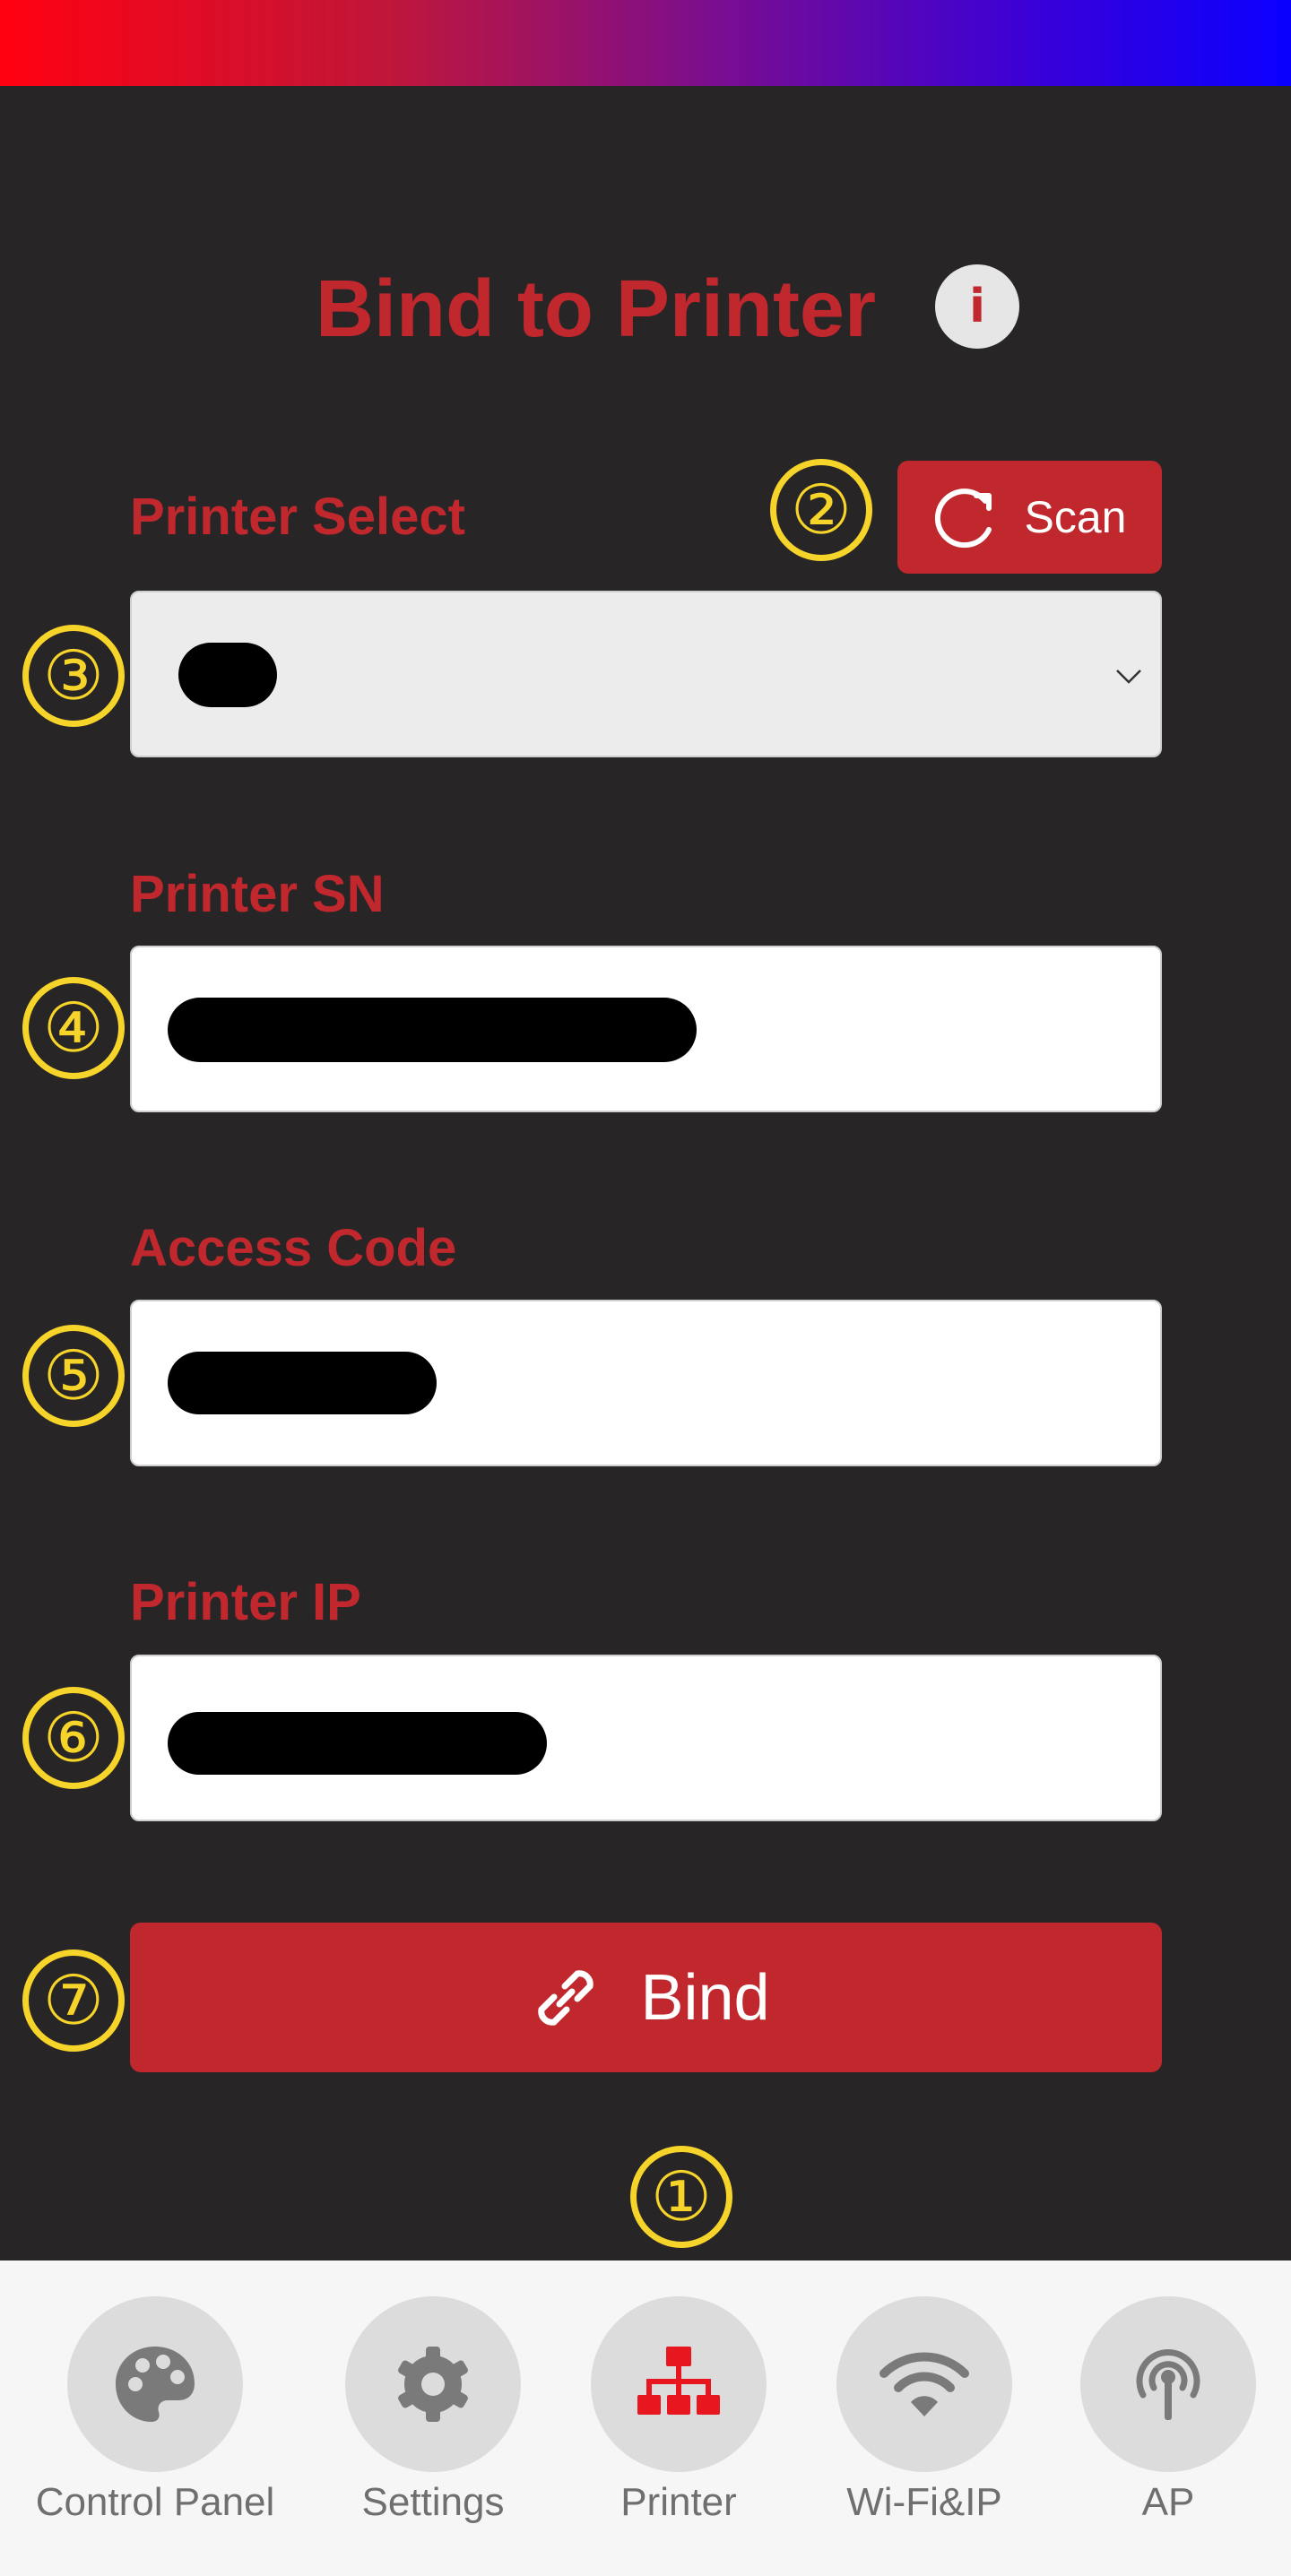 The height and width of the screenshot is (2576, 1291). I want to click on network-tree-icon, so click(679, 2381).